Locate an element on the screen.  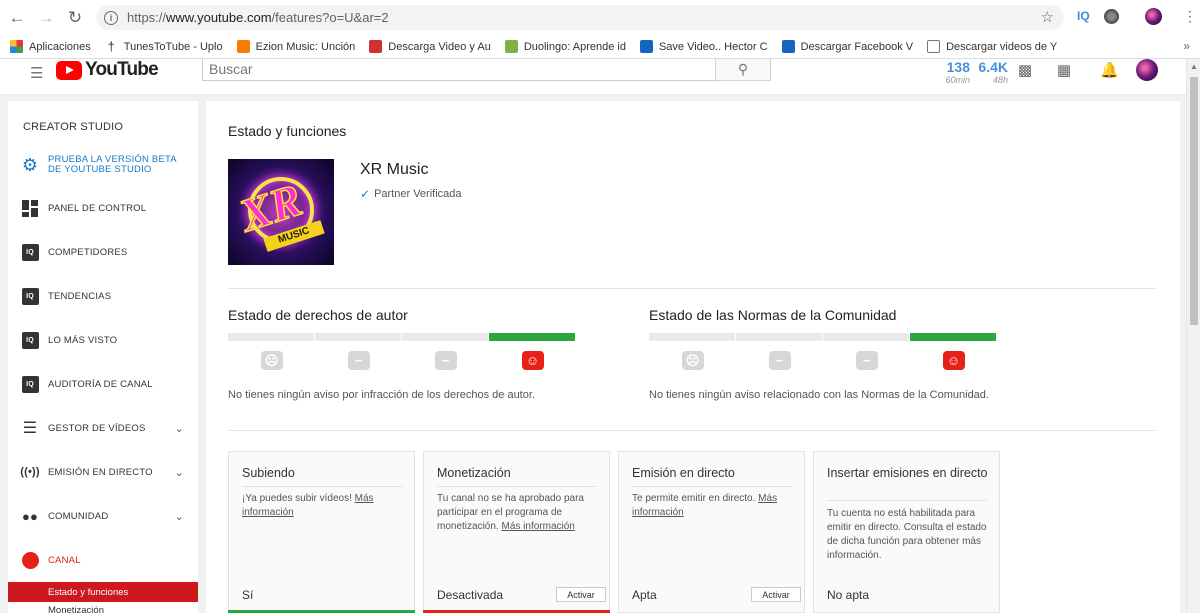
channel-name: XR Music is located at coordinates (394, 170).